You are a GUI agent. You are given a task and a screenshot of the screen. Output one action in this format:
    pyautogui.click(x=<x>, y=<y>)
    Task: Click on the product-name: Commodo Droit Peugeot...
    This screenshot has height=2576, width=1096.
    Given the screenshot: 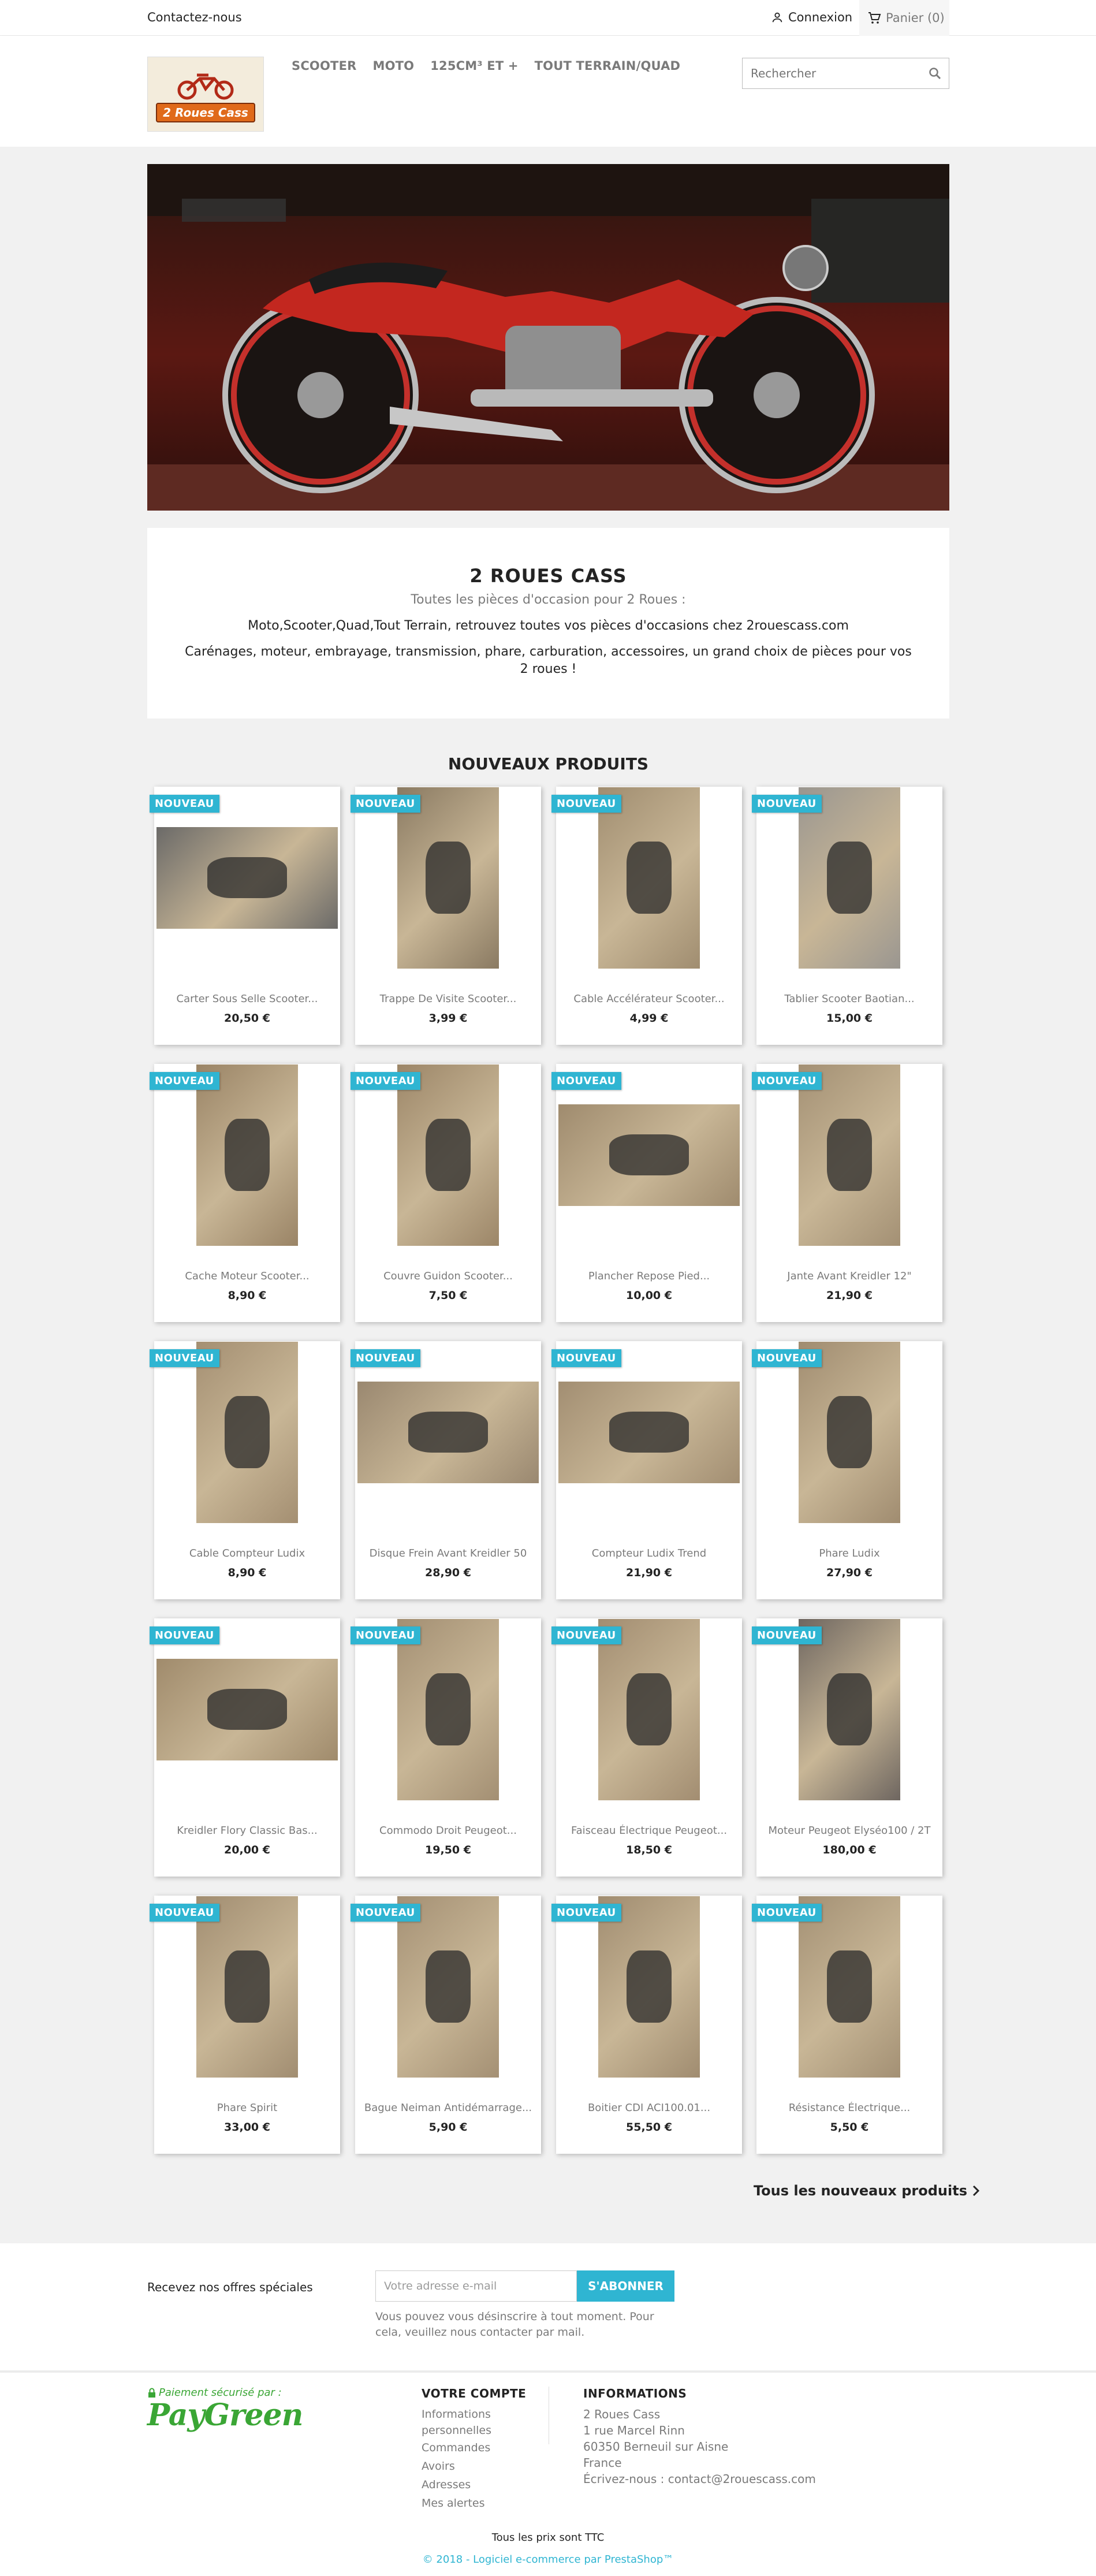 What is the action you would take?
    pyautogui.click(x=448, y=1831)
    